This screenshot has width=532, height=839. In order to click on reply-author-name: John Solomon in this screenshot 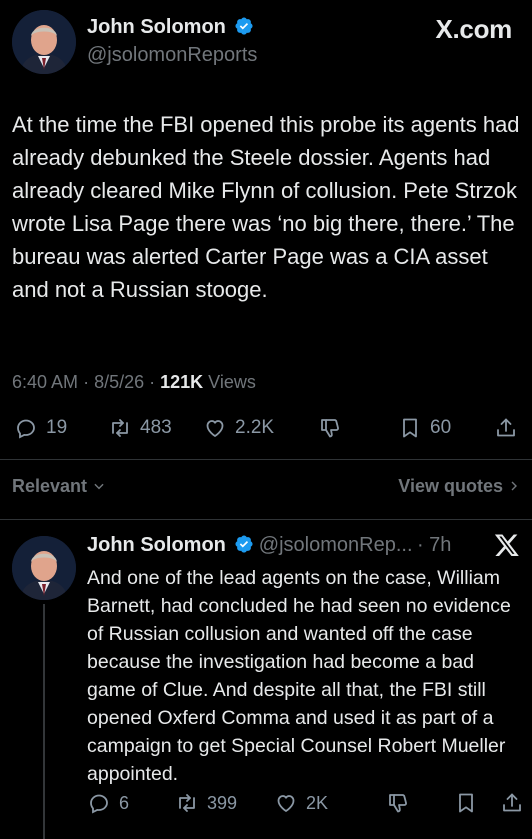, I will do `click(156, 545)`.